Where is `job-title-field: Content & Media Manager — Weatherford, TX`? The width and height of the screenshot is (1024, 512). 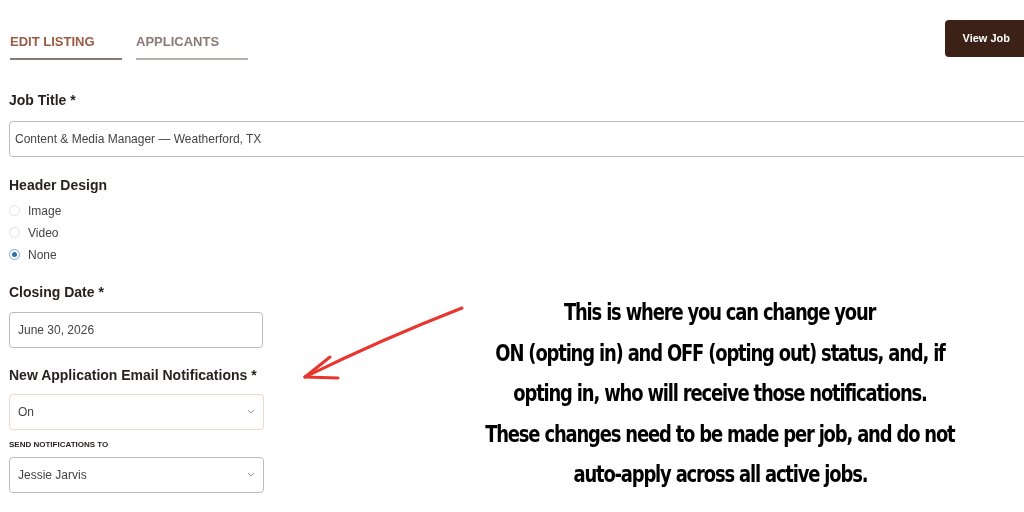 job-title-field: Content & Media Manager — Weatherford, TX is located at coordinates (516, 138).